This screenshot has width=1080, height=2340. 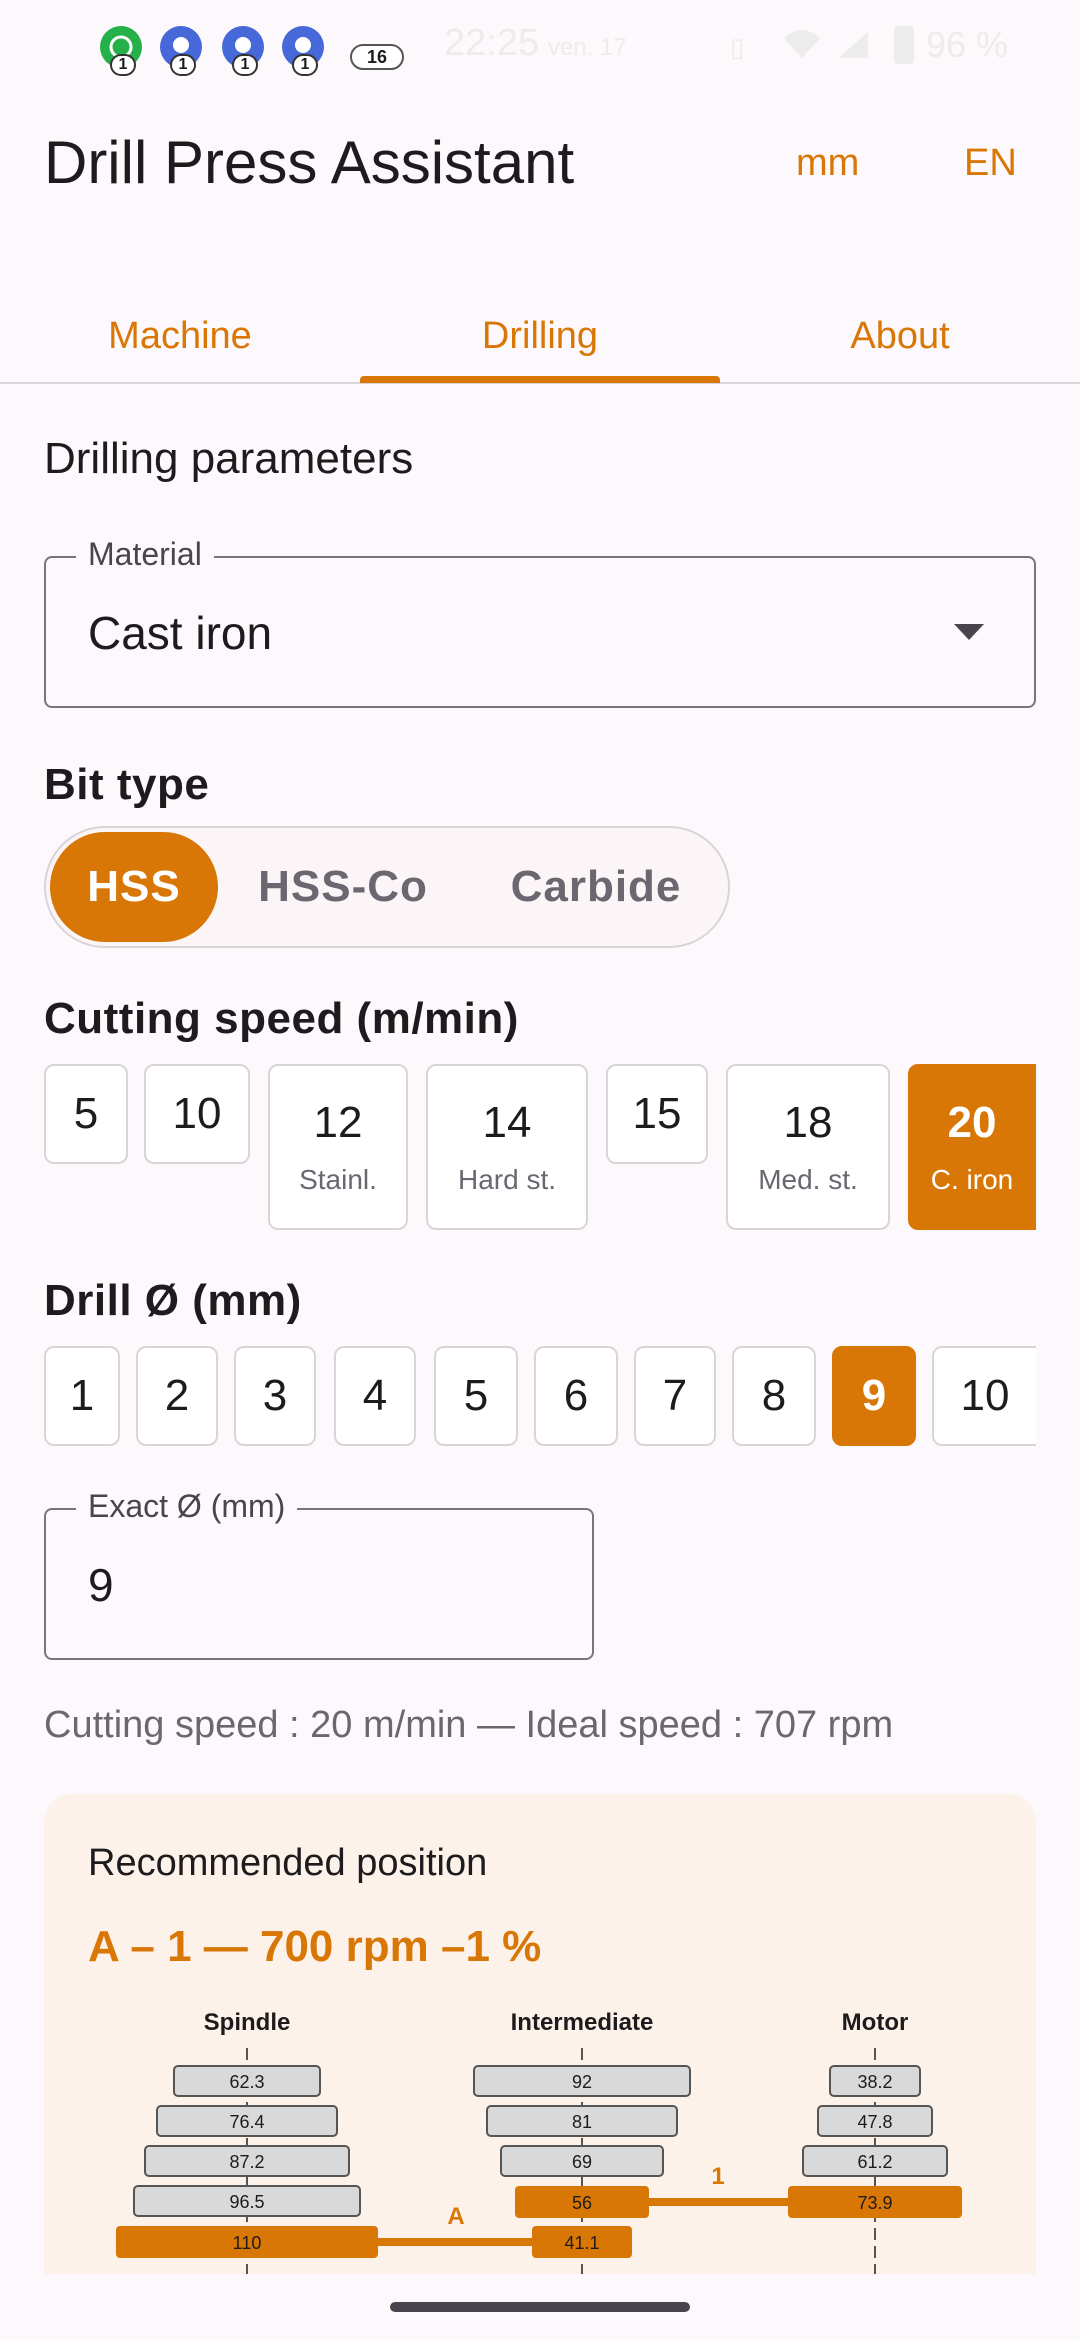 I want to click on diameter-chip: 3, so click(x=275, y=1396).